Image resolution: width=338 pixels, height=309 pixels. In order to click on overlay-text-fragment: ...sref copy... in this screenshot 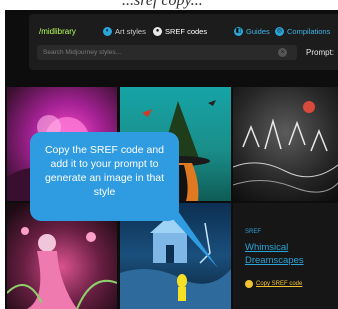, I will do `click(162, 4)`.